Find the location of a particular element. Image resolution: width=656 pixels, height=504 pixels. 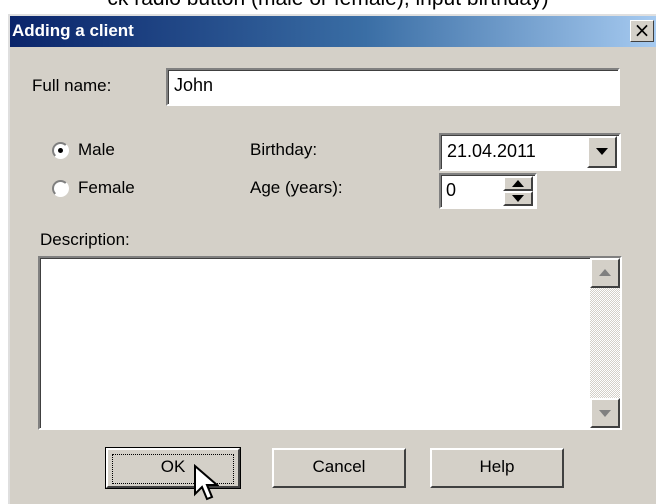

arrow-up-icon is located at coordinates (605, 272).